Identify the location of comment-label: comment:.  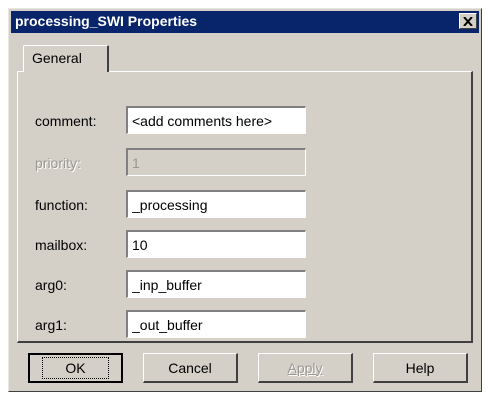
(66, 121).